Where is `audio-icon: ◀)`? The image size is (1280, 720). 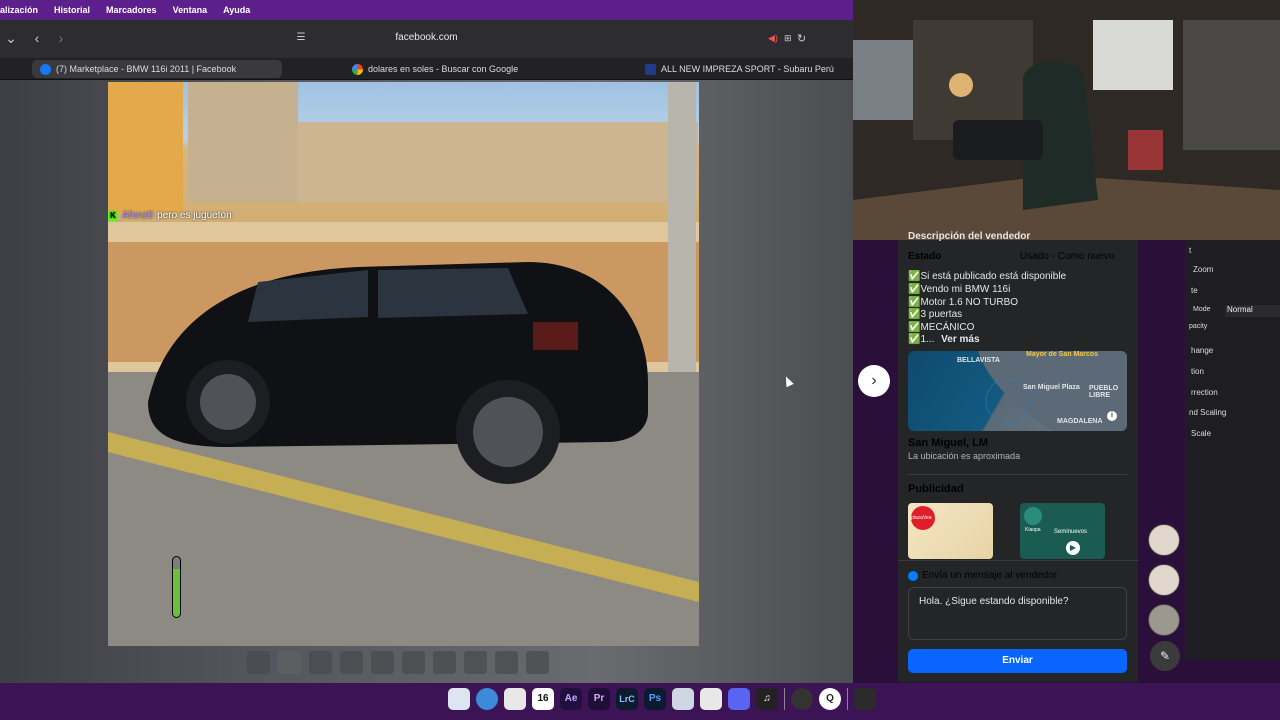 audio-icon: ◀) is located at coordinates (773, 38).